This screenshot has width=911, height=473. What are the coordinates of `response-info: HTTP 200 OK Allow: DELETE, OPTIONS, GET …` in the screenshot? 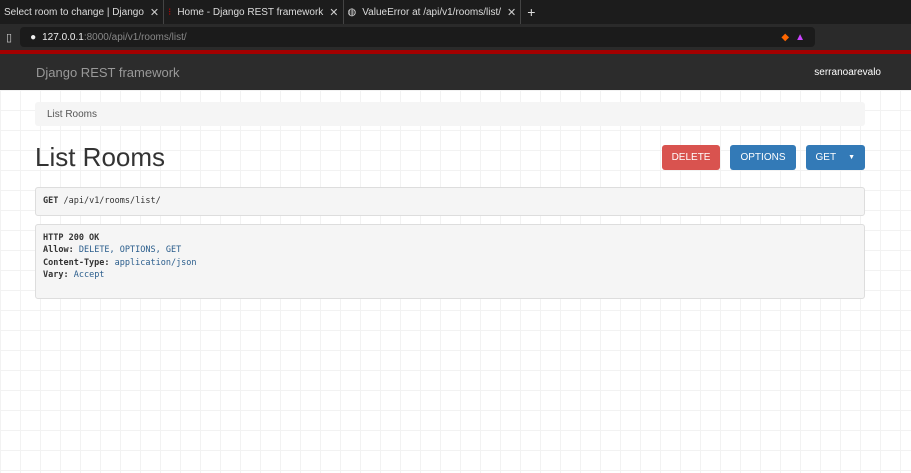 It's located at (450, 261).